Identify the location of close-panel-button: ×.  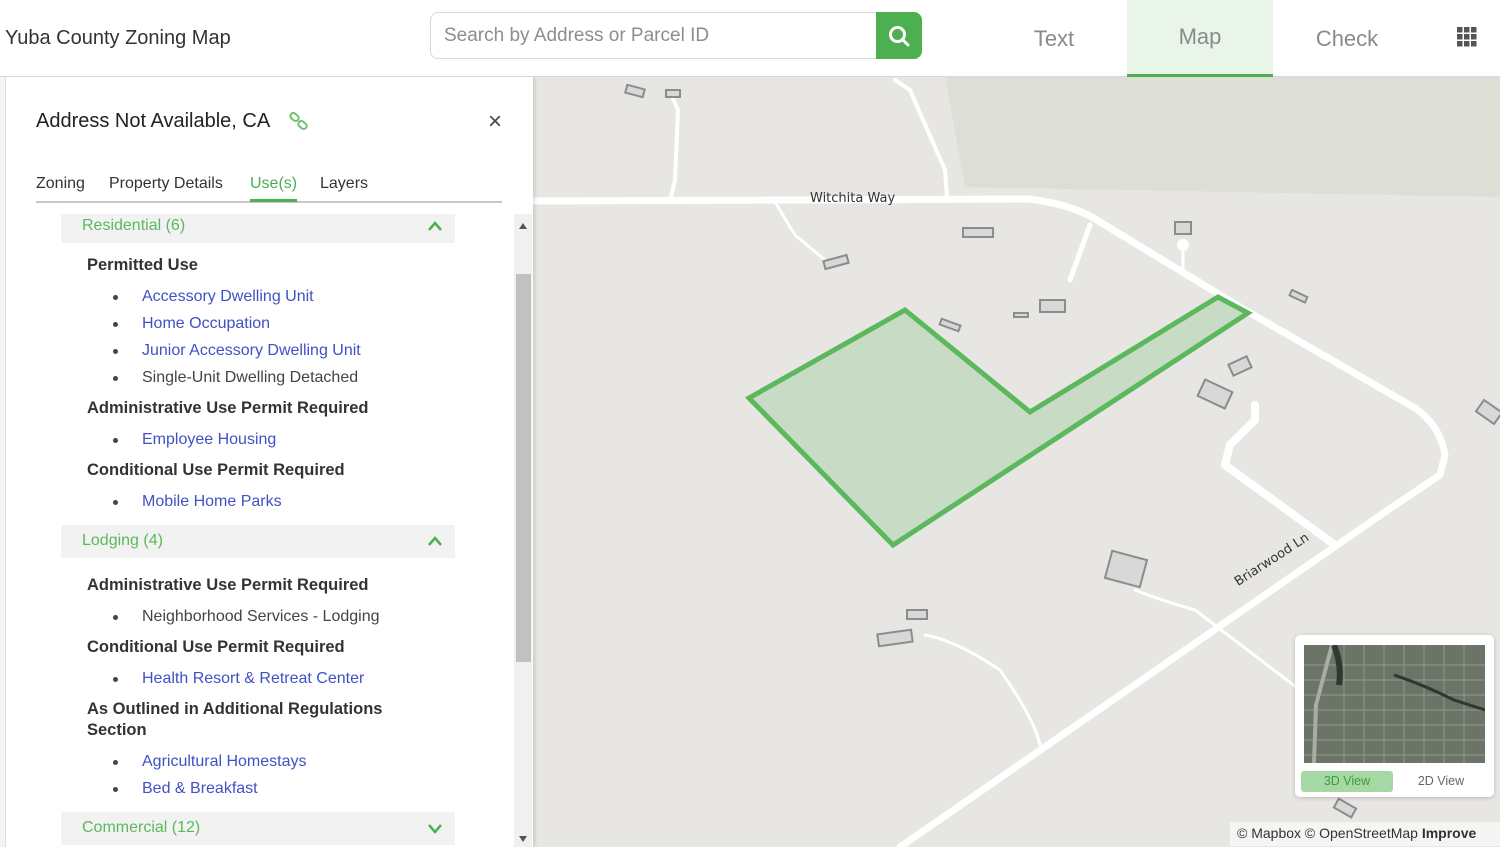
(495, 121).